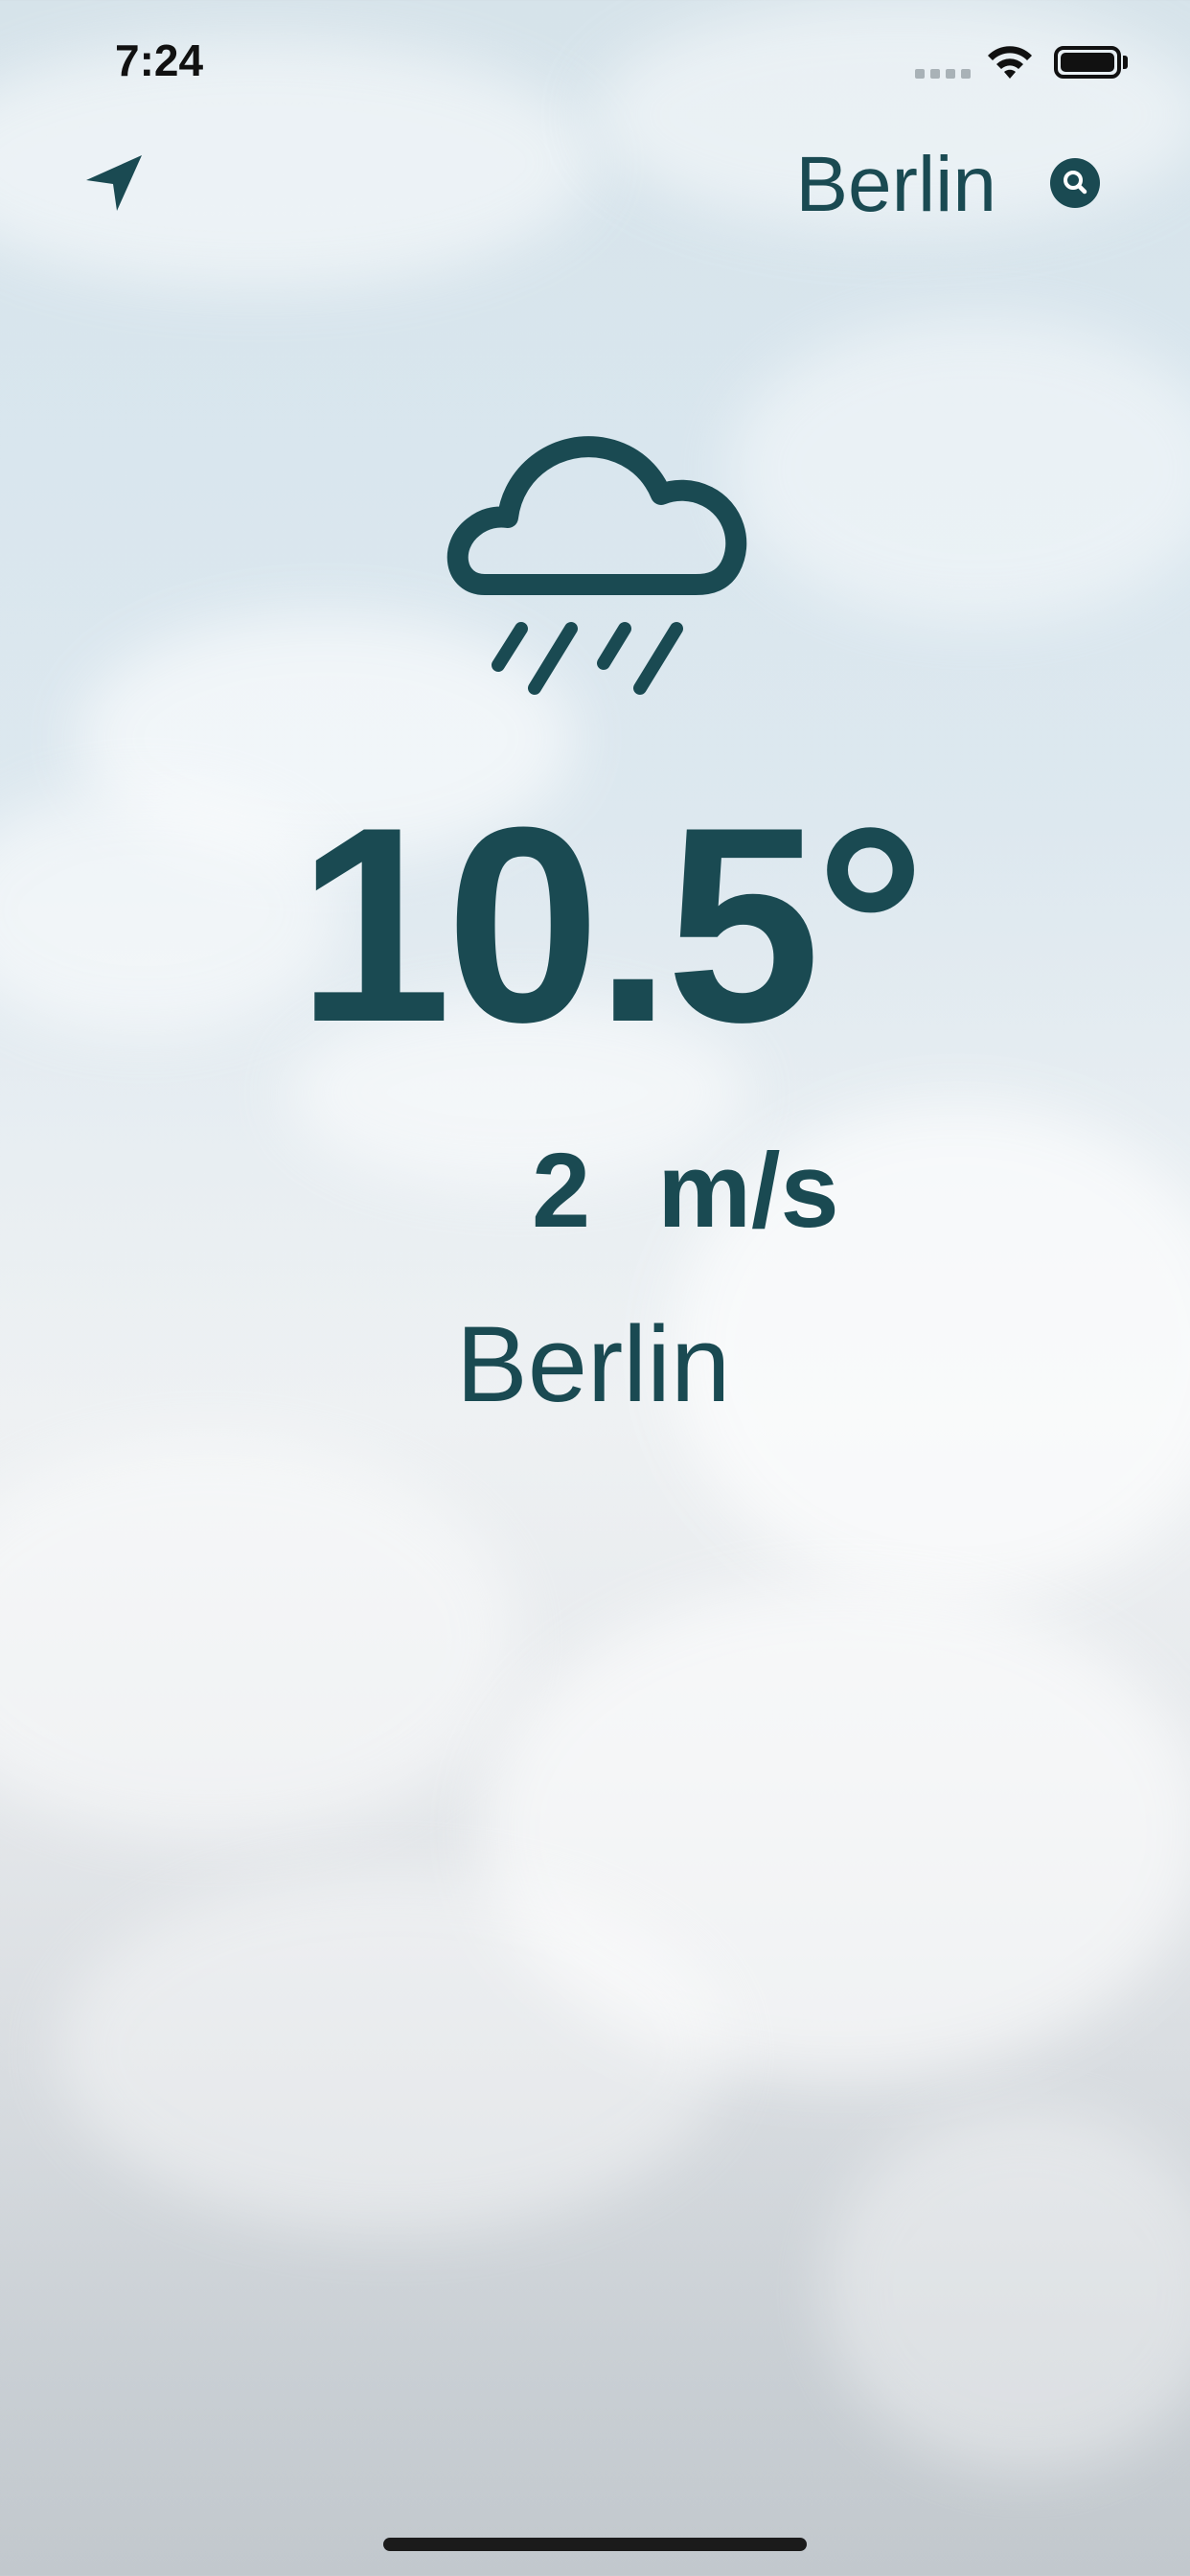 Image resolution: width=1190 pixels, height=2576 pixels. What do you see at coordinates (595, 2544) in the screenshot?
I see `home-indicator` at bounding box center [595, 2544].